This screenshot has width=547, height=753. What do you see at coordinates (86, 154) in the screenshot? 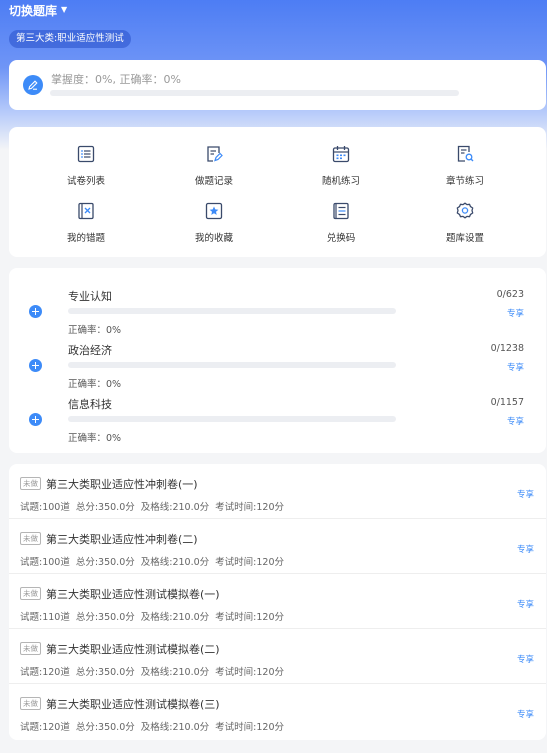
I see `list-icon` at bounding box center [86, 154].